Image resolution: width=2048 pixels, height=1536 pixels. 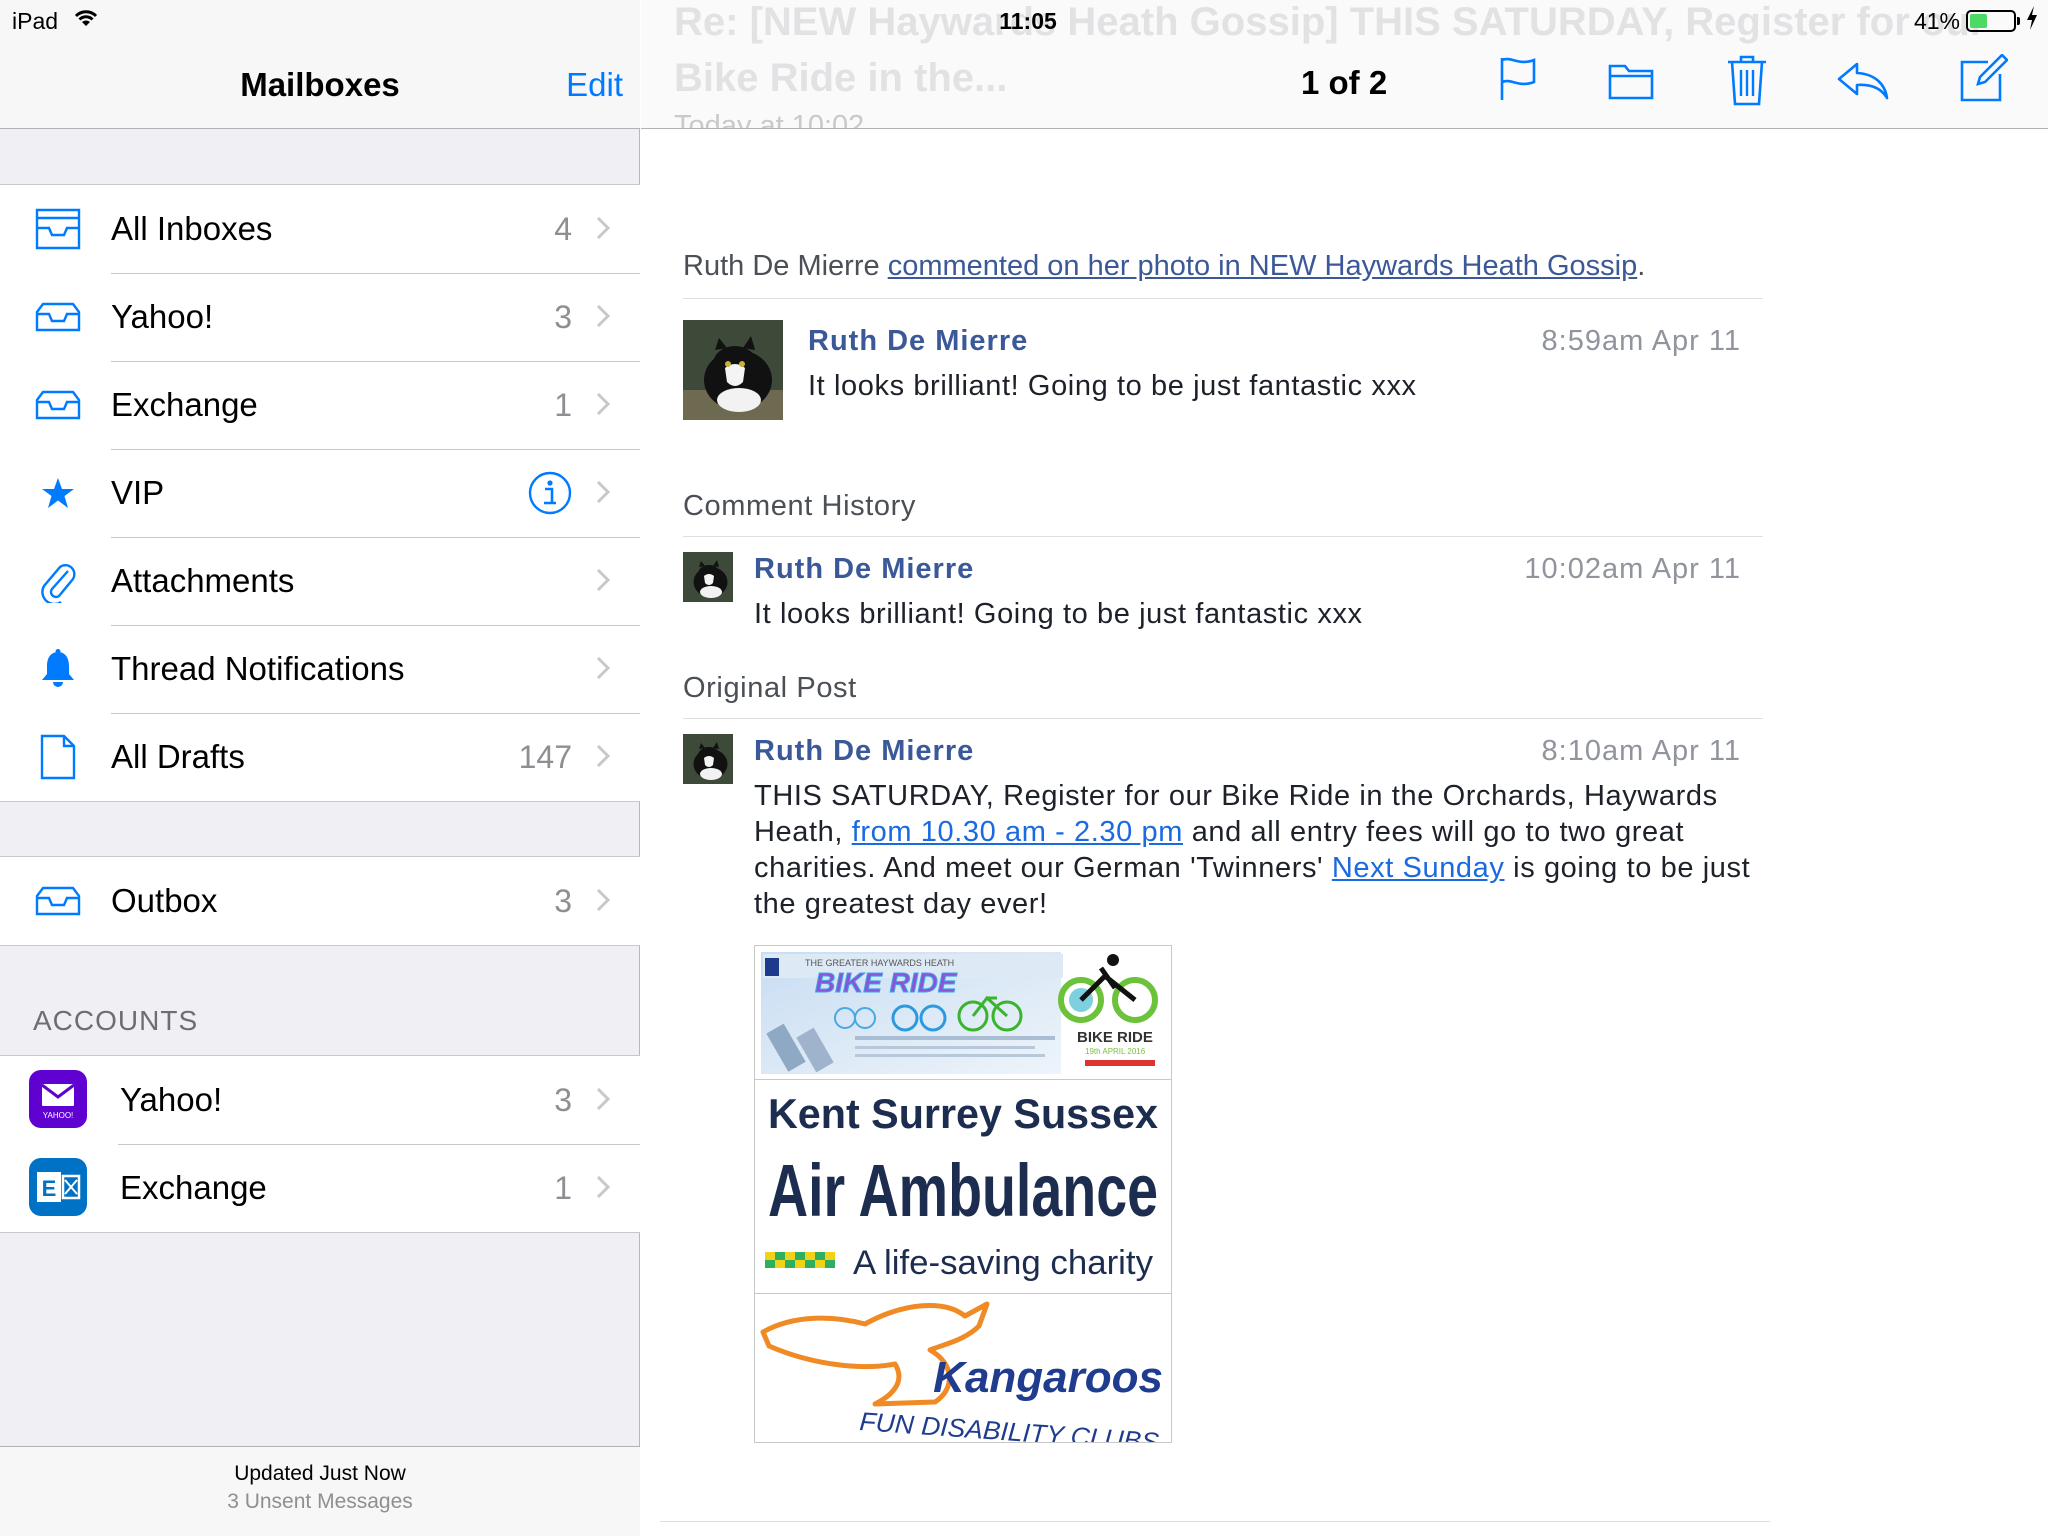 I want to click on post-time: 8:10am Apr 11, so click(x=1641, y=751).